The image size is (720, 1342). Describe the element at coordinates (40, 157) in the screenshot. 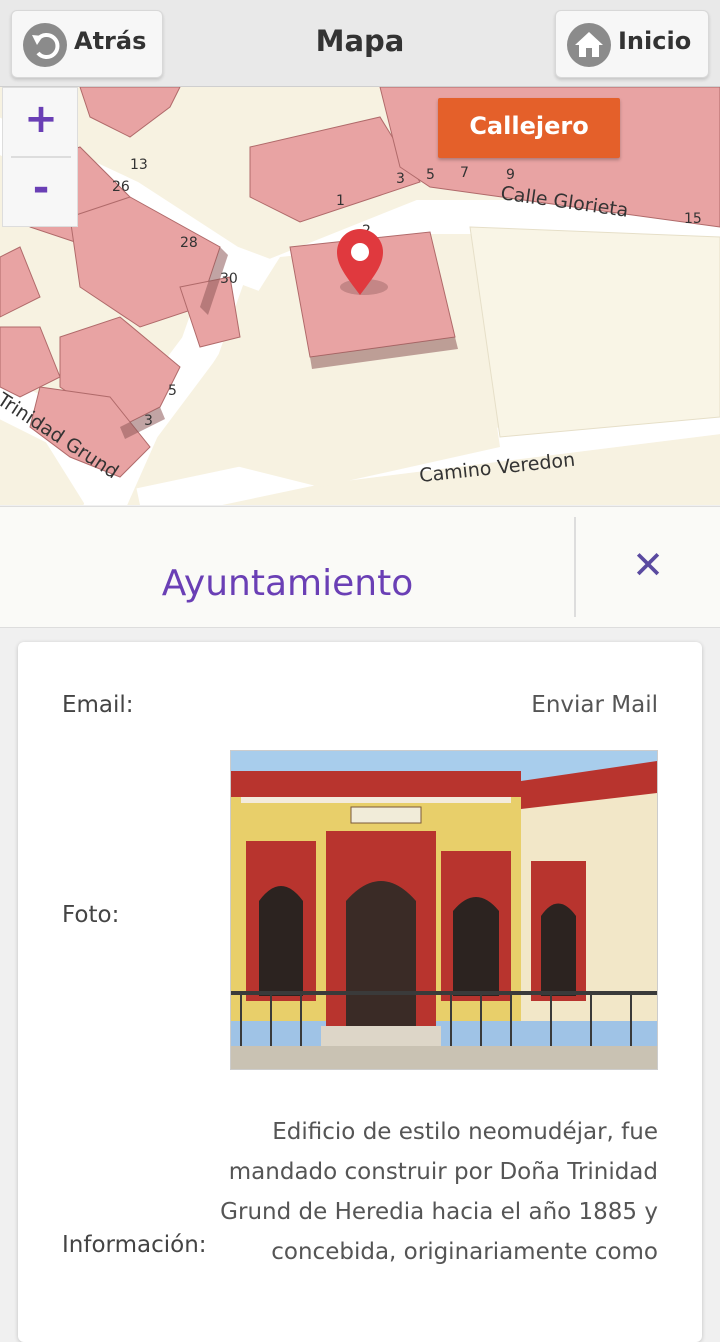

I see `zoom-control: + -` at that location.